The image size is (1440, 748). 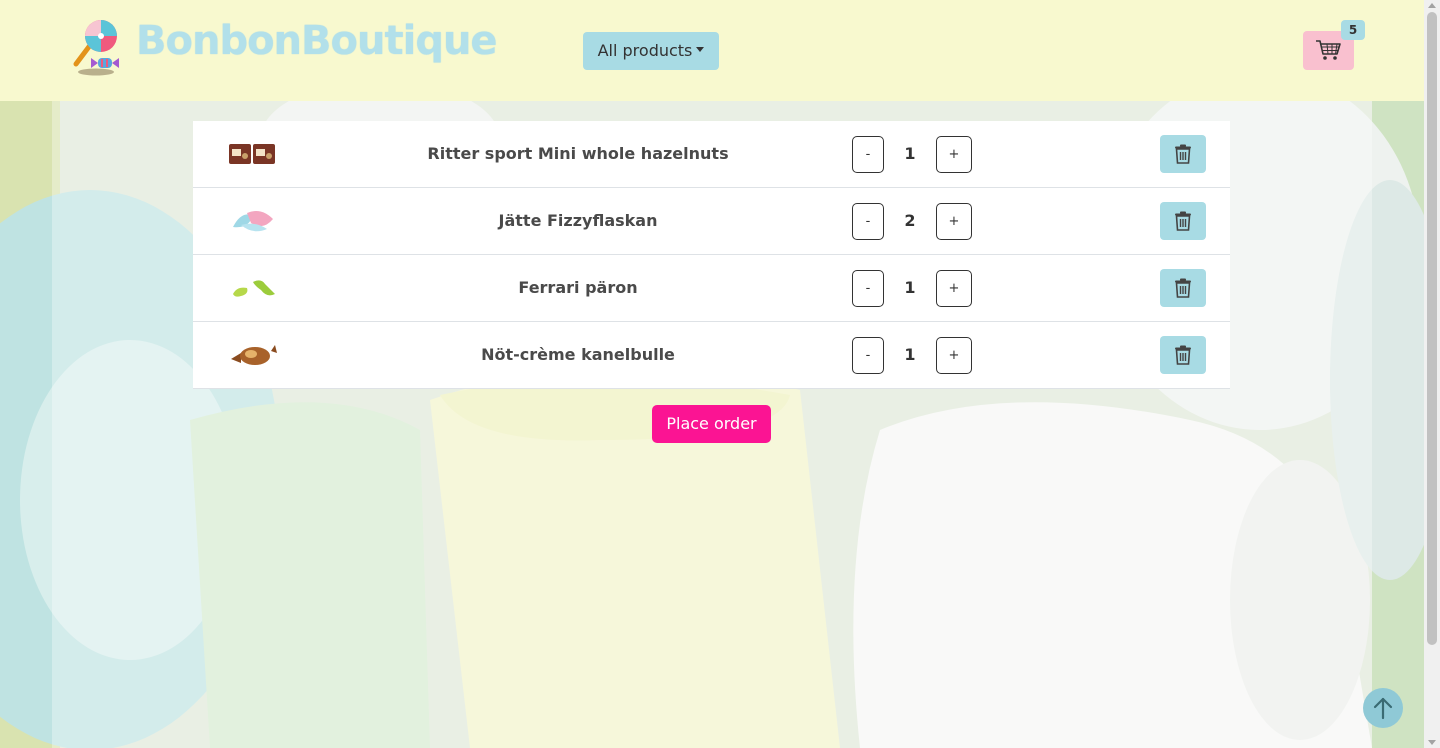 I want to click on scroll-to-top-button, so click(x=1383, y=708).